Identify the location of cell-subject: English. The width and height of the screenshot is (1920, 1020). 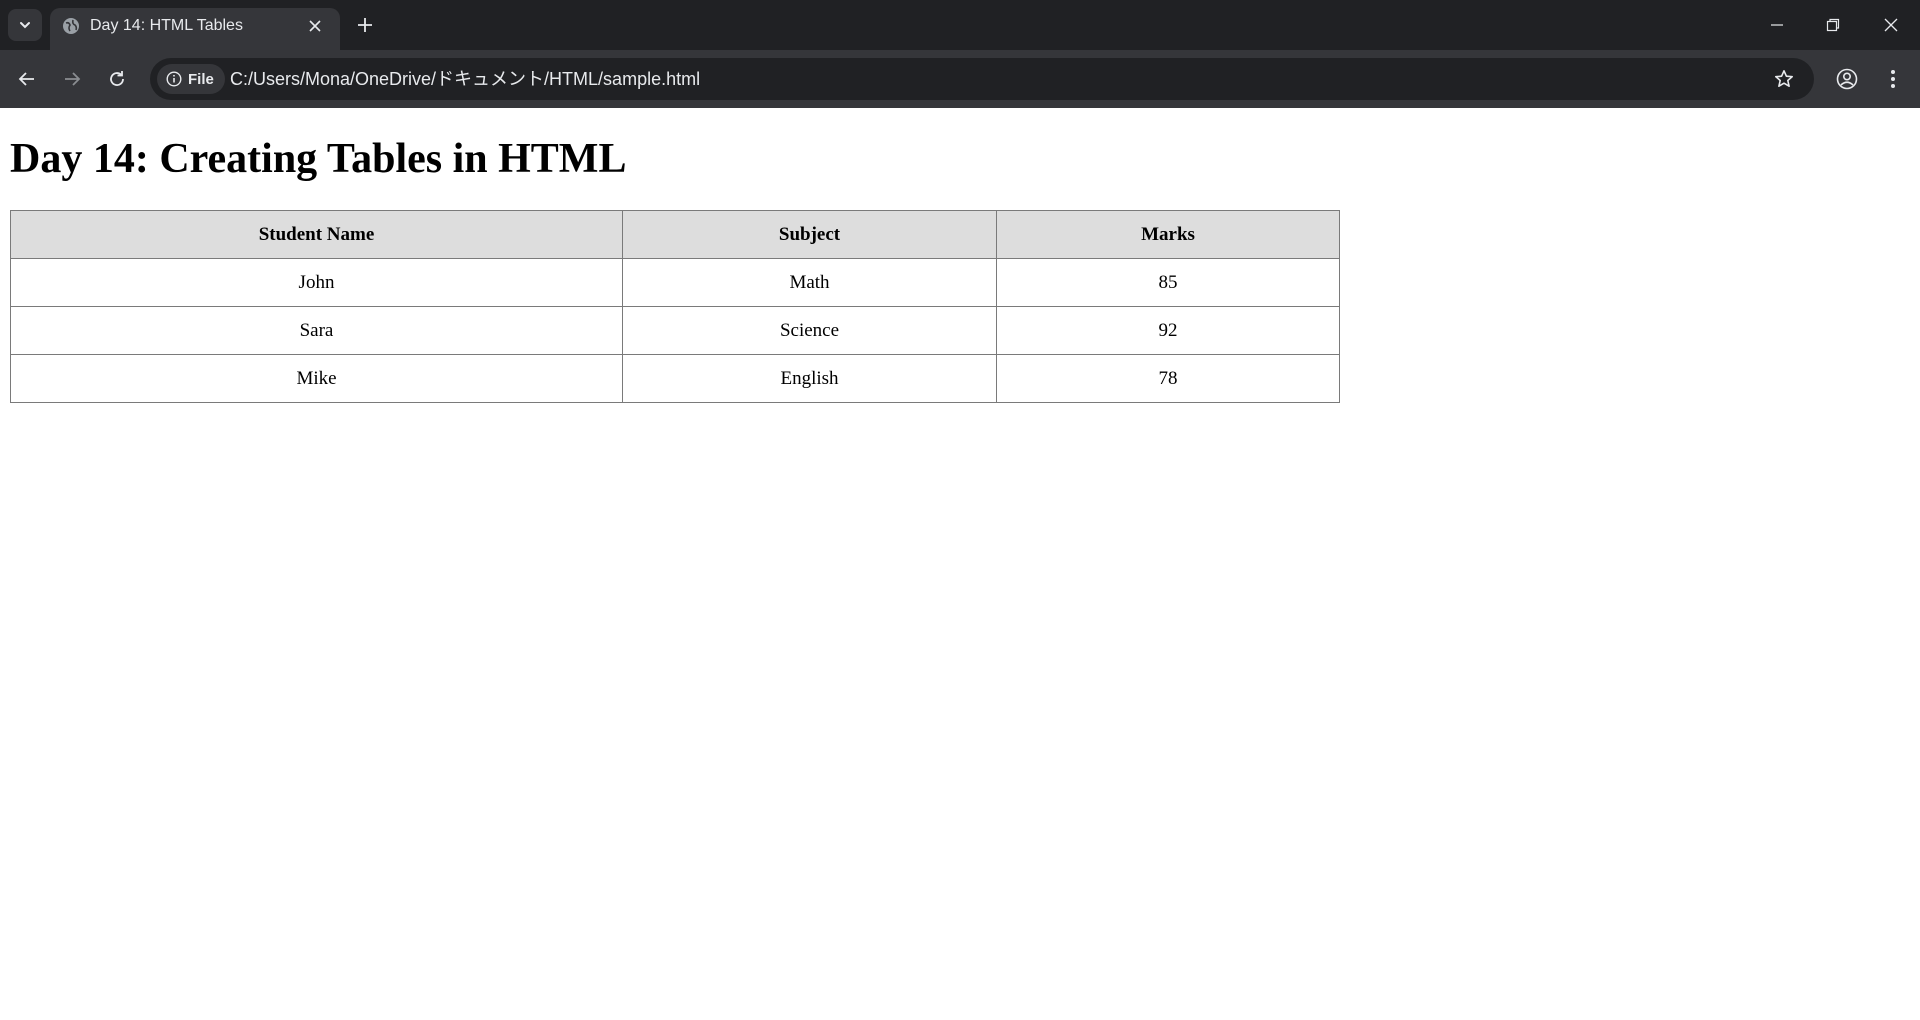
(809, 378).